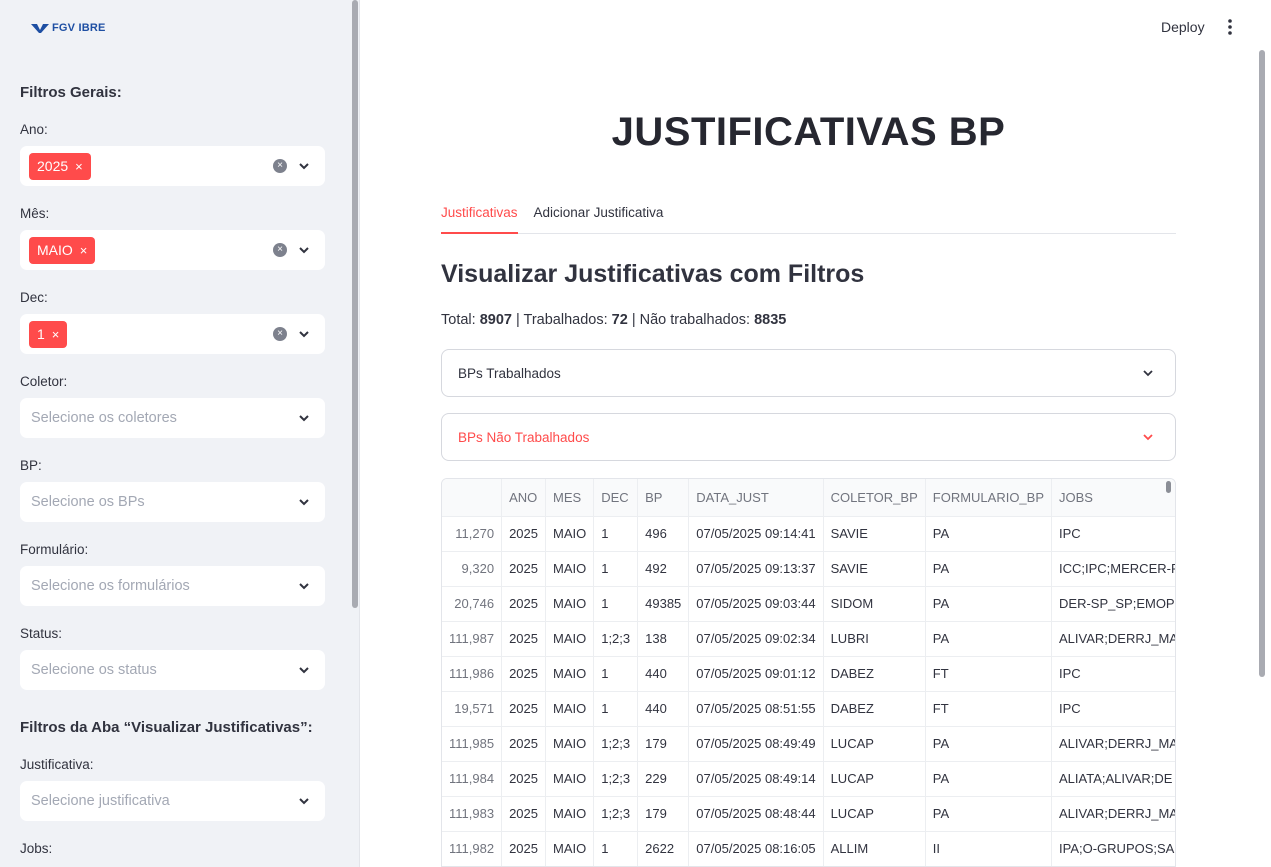  Describe the element at coordinates (874, 639) in the screenshot. I see `cell-coletor-bp: LUBRI` at that location.